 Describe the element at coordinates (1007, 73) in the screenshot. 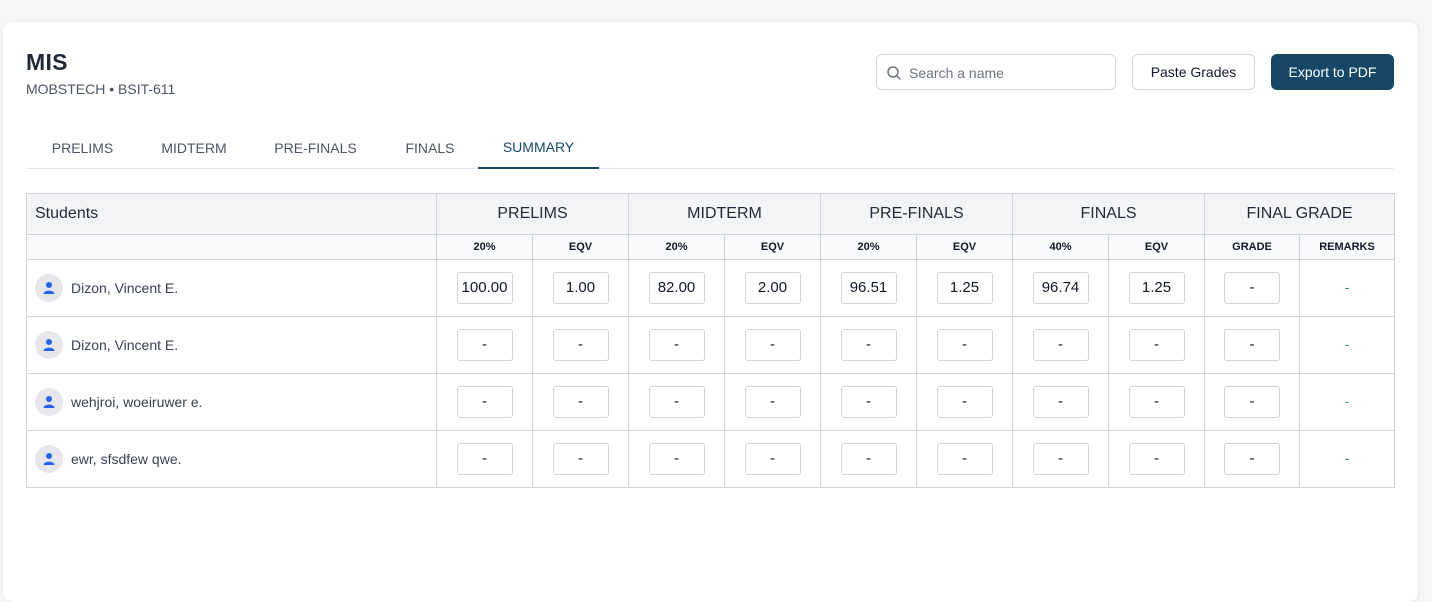

I see `search-input` at that location.